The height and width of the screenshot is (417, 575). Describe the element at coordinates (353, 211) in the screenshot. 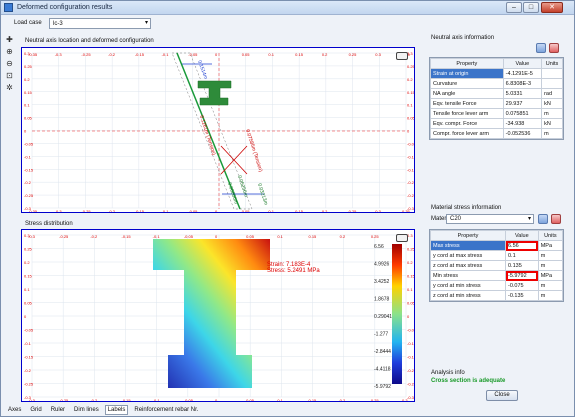

I see `tick-label-x: 0.25` at that location.